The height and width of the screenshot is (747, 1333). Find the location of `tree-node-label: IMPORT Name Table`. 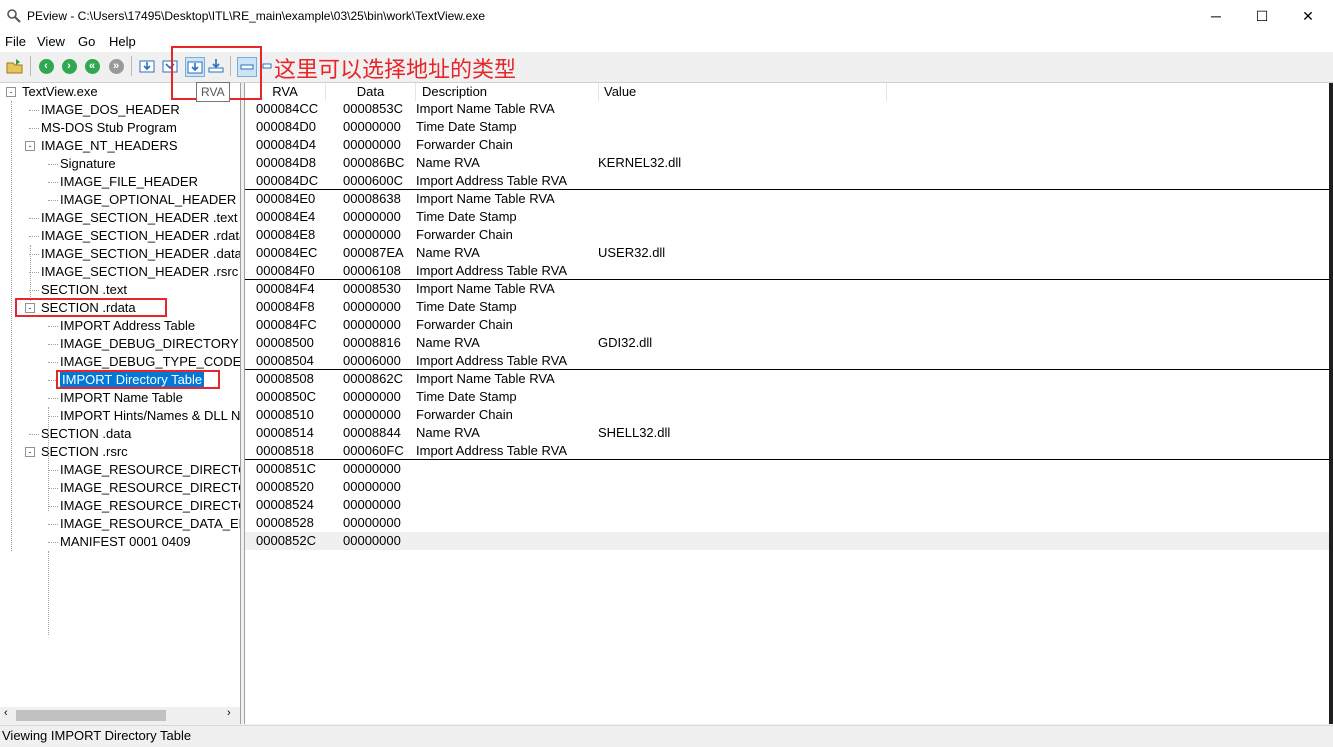

tree-node-label: IMPORT Name Table is located at coordinates (121, 397).